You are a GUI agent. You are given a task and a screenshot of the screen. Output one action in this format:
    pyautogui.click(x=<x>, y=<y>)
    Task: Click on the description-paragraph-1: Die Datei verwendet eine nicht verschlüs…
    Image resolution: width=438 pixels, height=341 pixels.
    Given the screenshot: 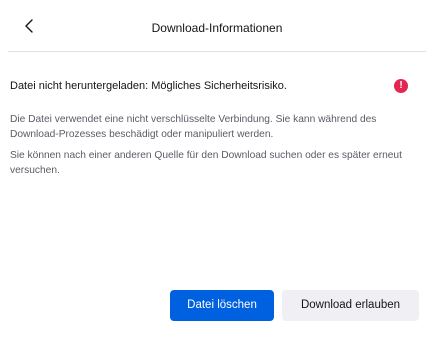 What is the action you would take?
    pyautogui.click(x=193, y=127)
    